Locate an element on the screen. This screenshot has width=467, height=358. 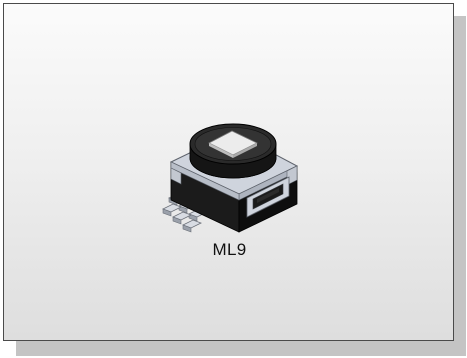
component-label: ML9 is located at coordinates (229, 249).